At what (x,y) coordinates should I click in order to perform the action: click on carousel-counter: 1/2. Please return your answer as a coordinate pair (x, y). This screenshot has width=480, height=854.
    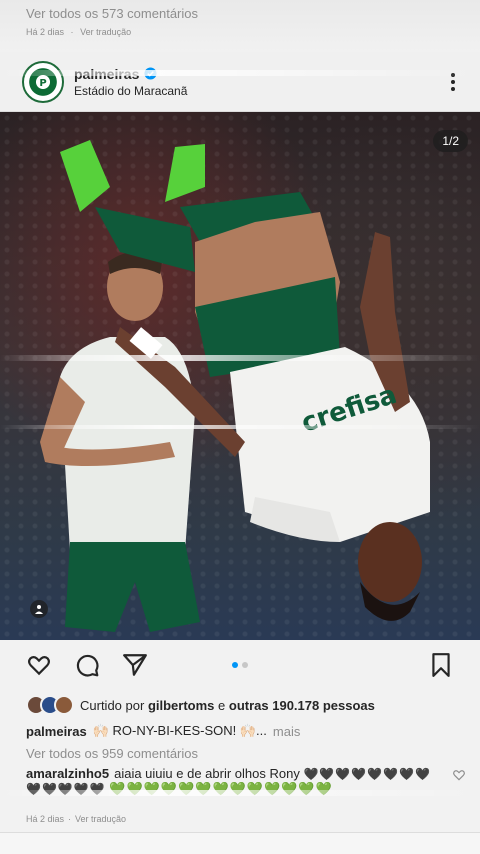
    Looking at the image, I should click on (450, 141).